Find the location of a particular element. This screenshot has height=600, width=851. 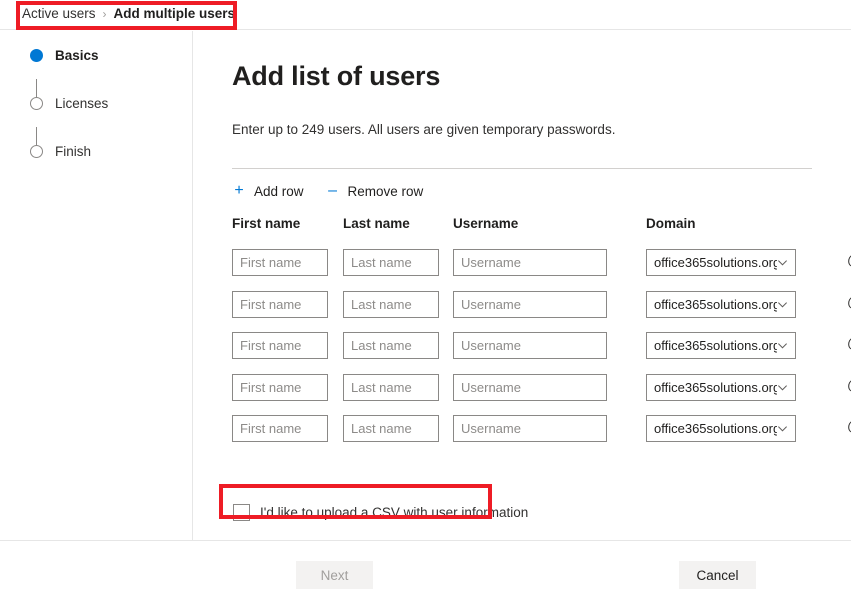

chevron-right-icon: › is located at coordinates (104, 13).